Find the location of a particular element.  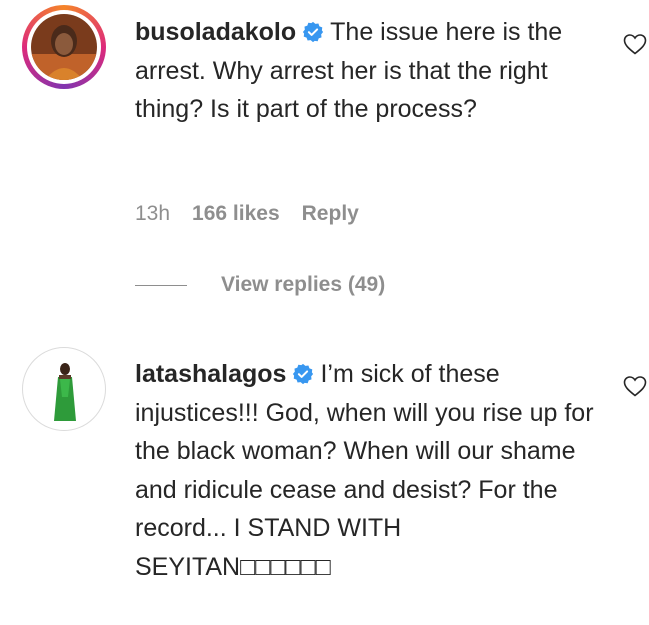

username-link: latashalagos is located at coordinates (210, 374).